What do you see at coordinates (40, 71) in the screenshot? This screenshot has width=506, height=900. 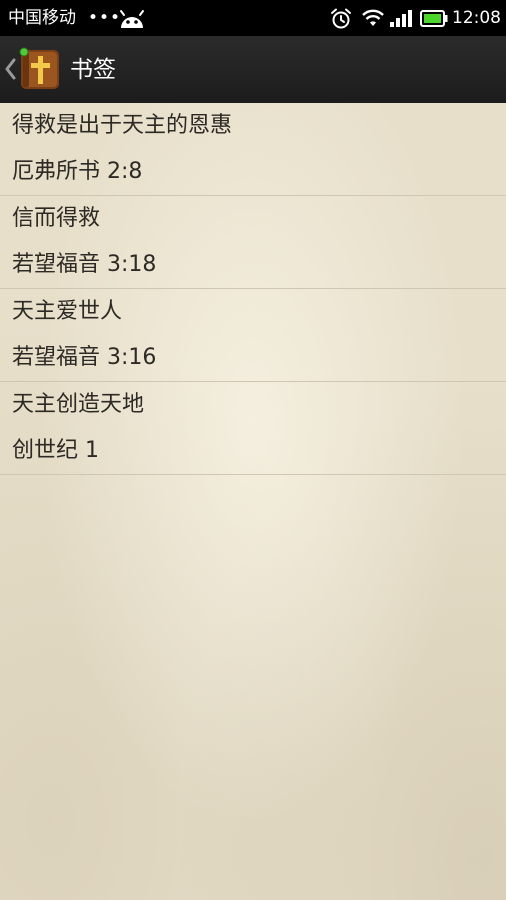 I see `bible-cross-icon` at bounding box center [40, 71].